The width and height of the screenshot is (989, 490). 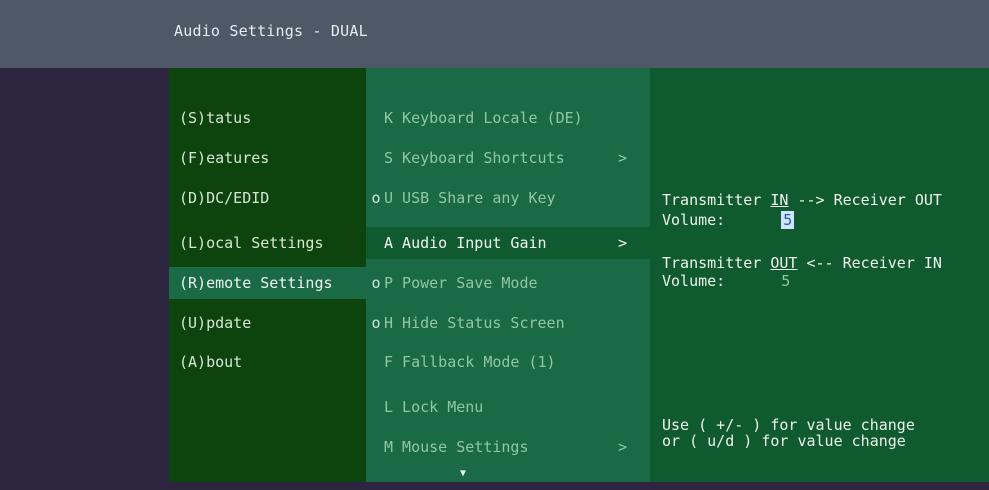 What do you see at coordinates (271, 31) in the screenshot?
I see `window-title: Audio Settings - DUAL` at bounding box center [271, 31].